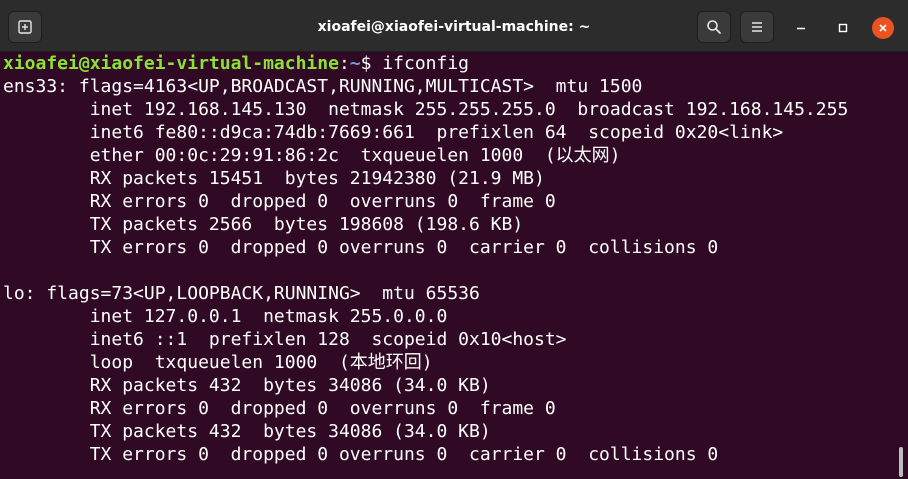 This screenshot has height=479, width=908. What do you see at coordinates (426, 63) in the screenshot?
I see `prompt-command: ifconfig` at bounding box center [426, 63].